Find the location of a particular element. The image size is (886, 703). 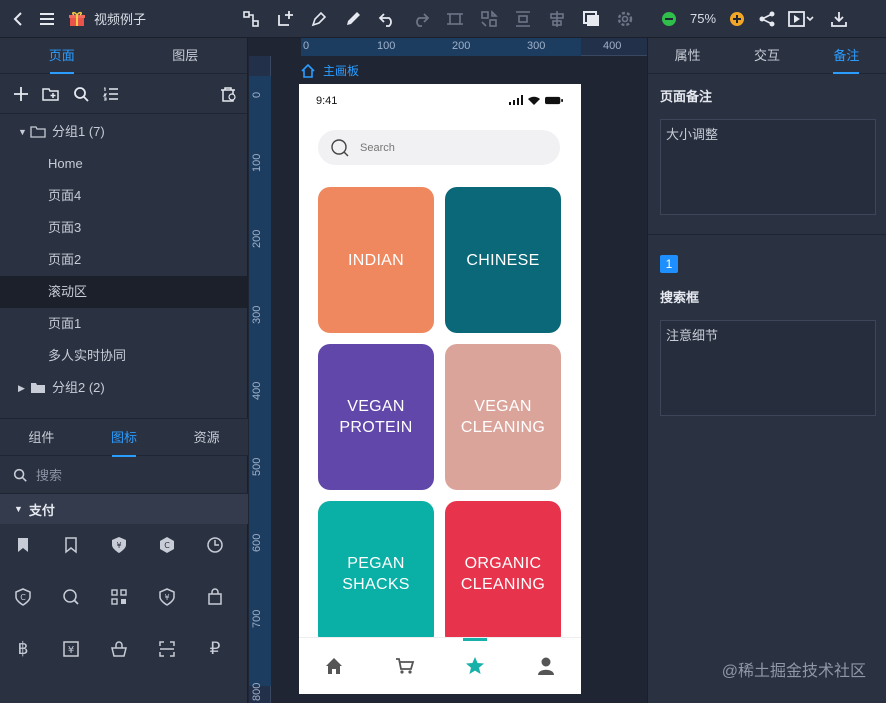

frame-icon is located at coordinates (591, 19).